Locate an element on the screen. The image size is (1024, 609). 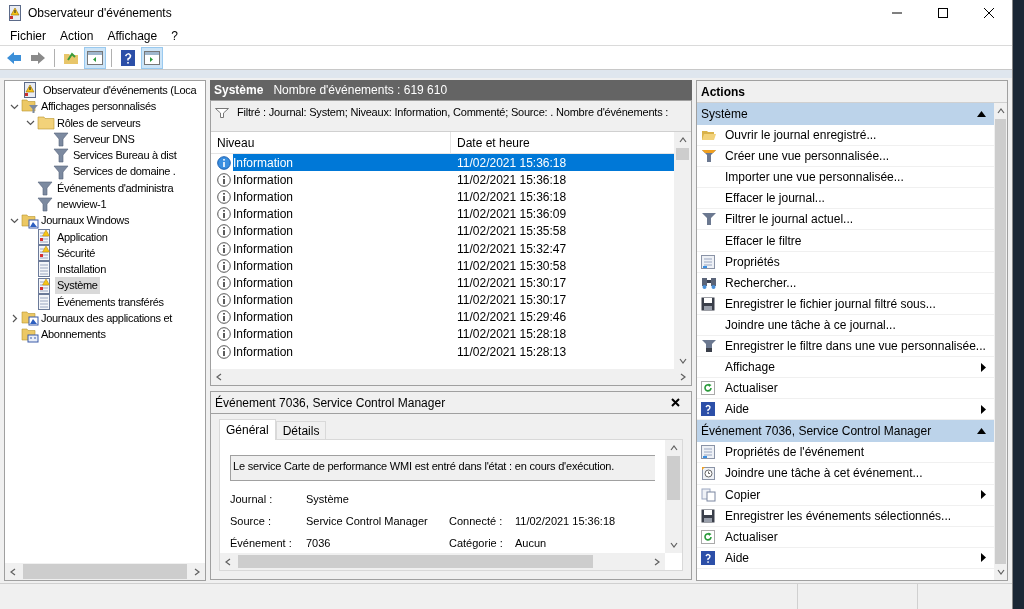
folder-log-icon is located at coordinates (30, 220).